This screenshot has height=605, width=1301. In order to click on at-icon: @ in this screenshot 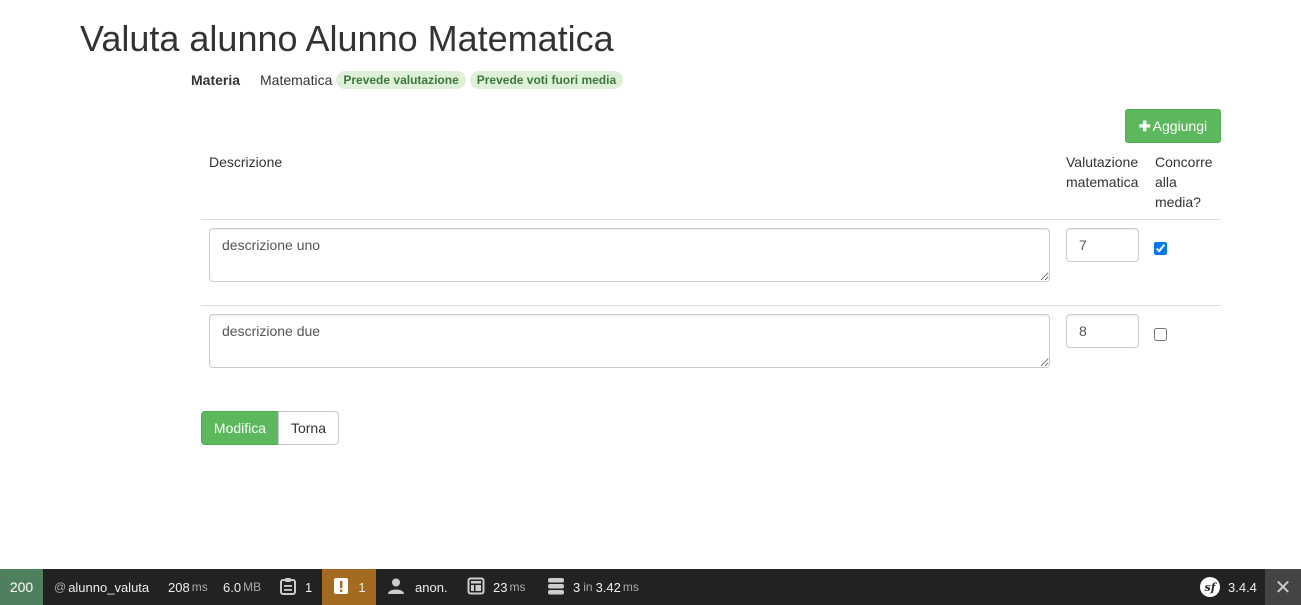, I will do `click(60, 587)`.